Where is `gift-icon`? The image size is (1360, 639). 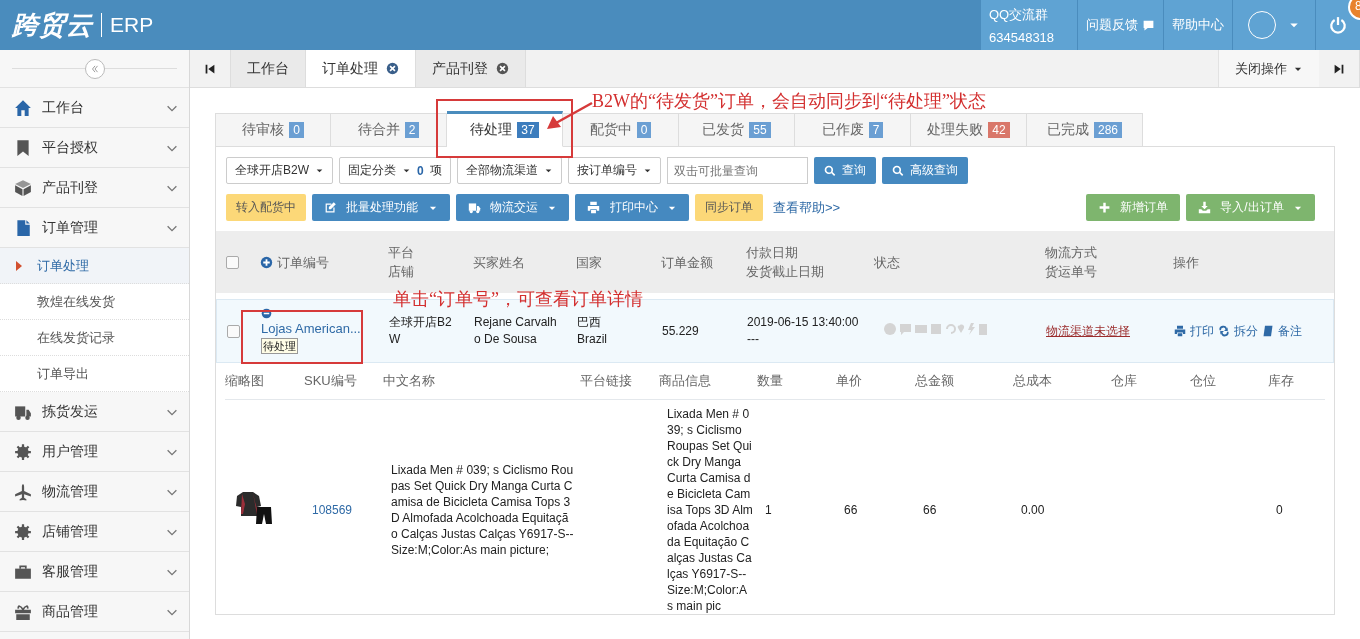 gift-icon is located at coordinates (23, 611).